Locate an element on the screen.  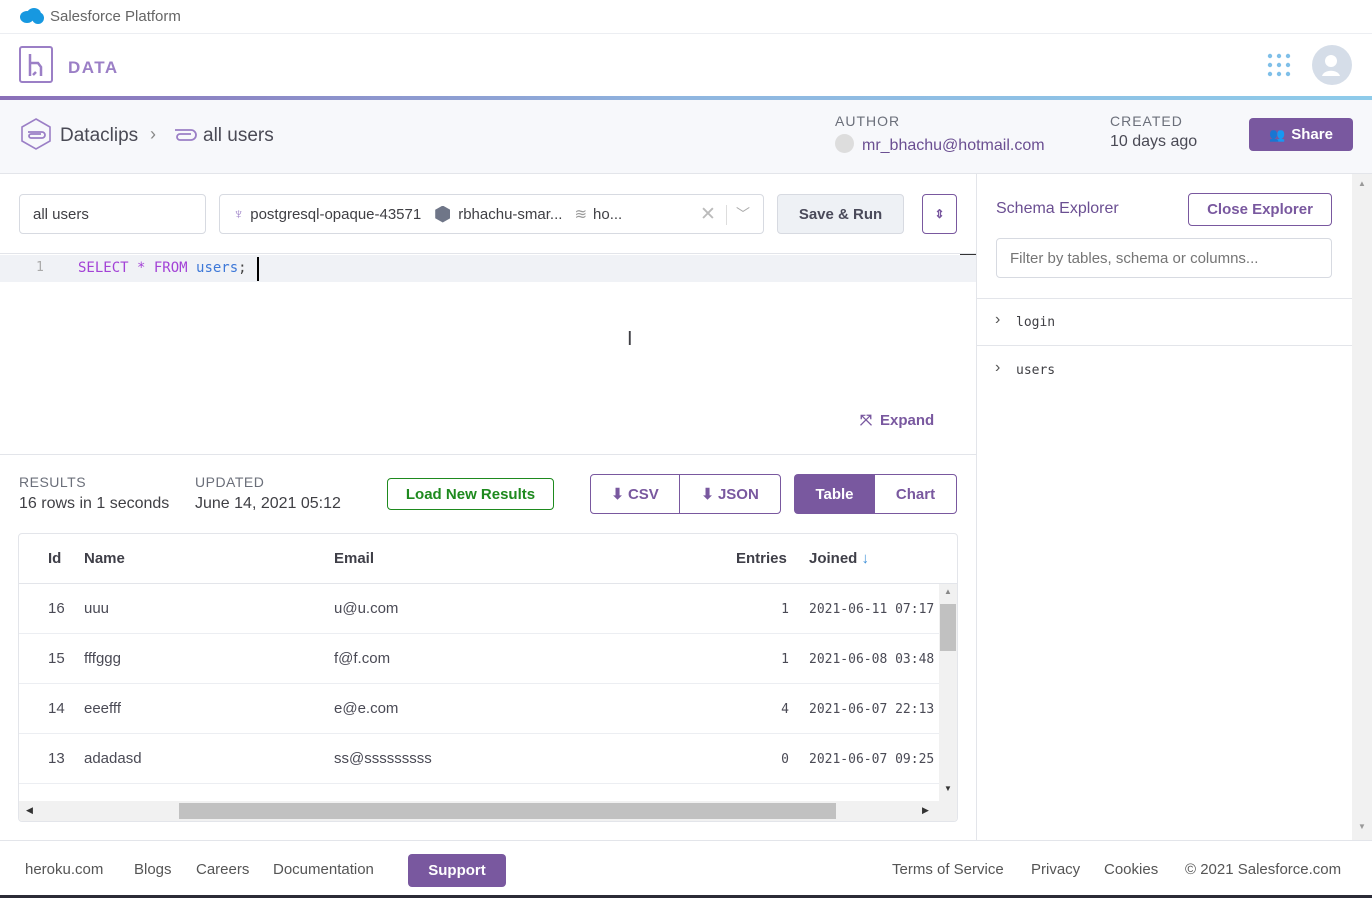
expand-button: ⤧ Expand is located at coordinates (897, 420).